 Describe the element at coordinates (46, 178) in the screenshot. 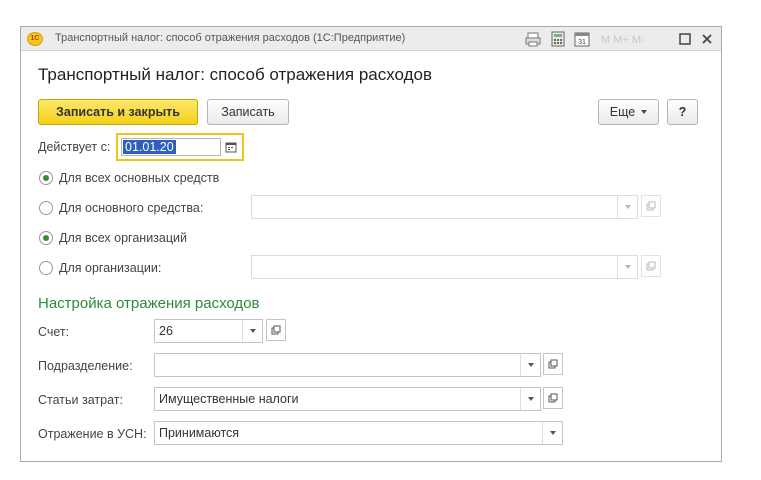

I see `radio-all-assets` at that location.